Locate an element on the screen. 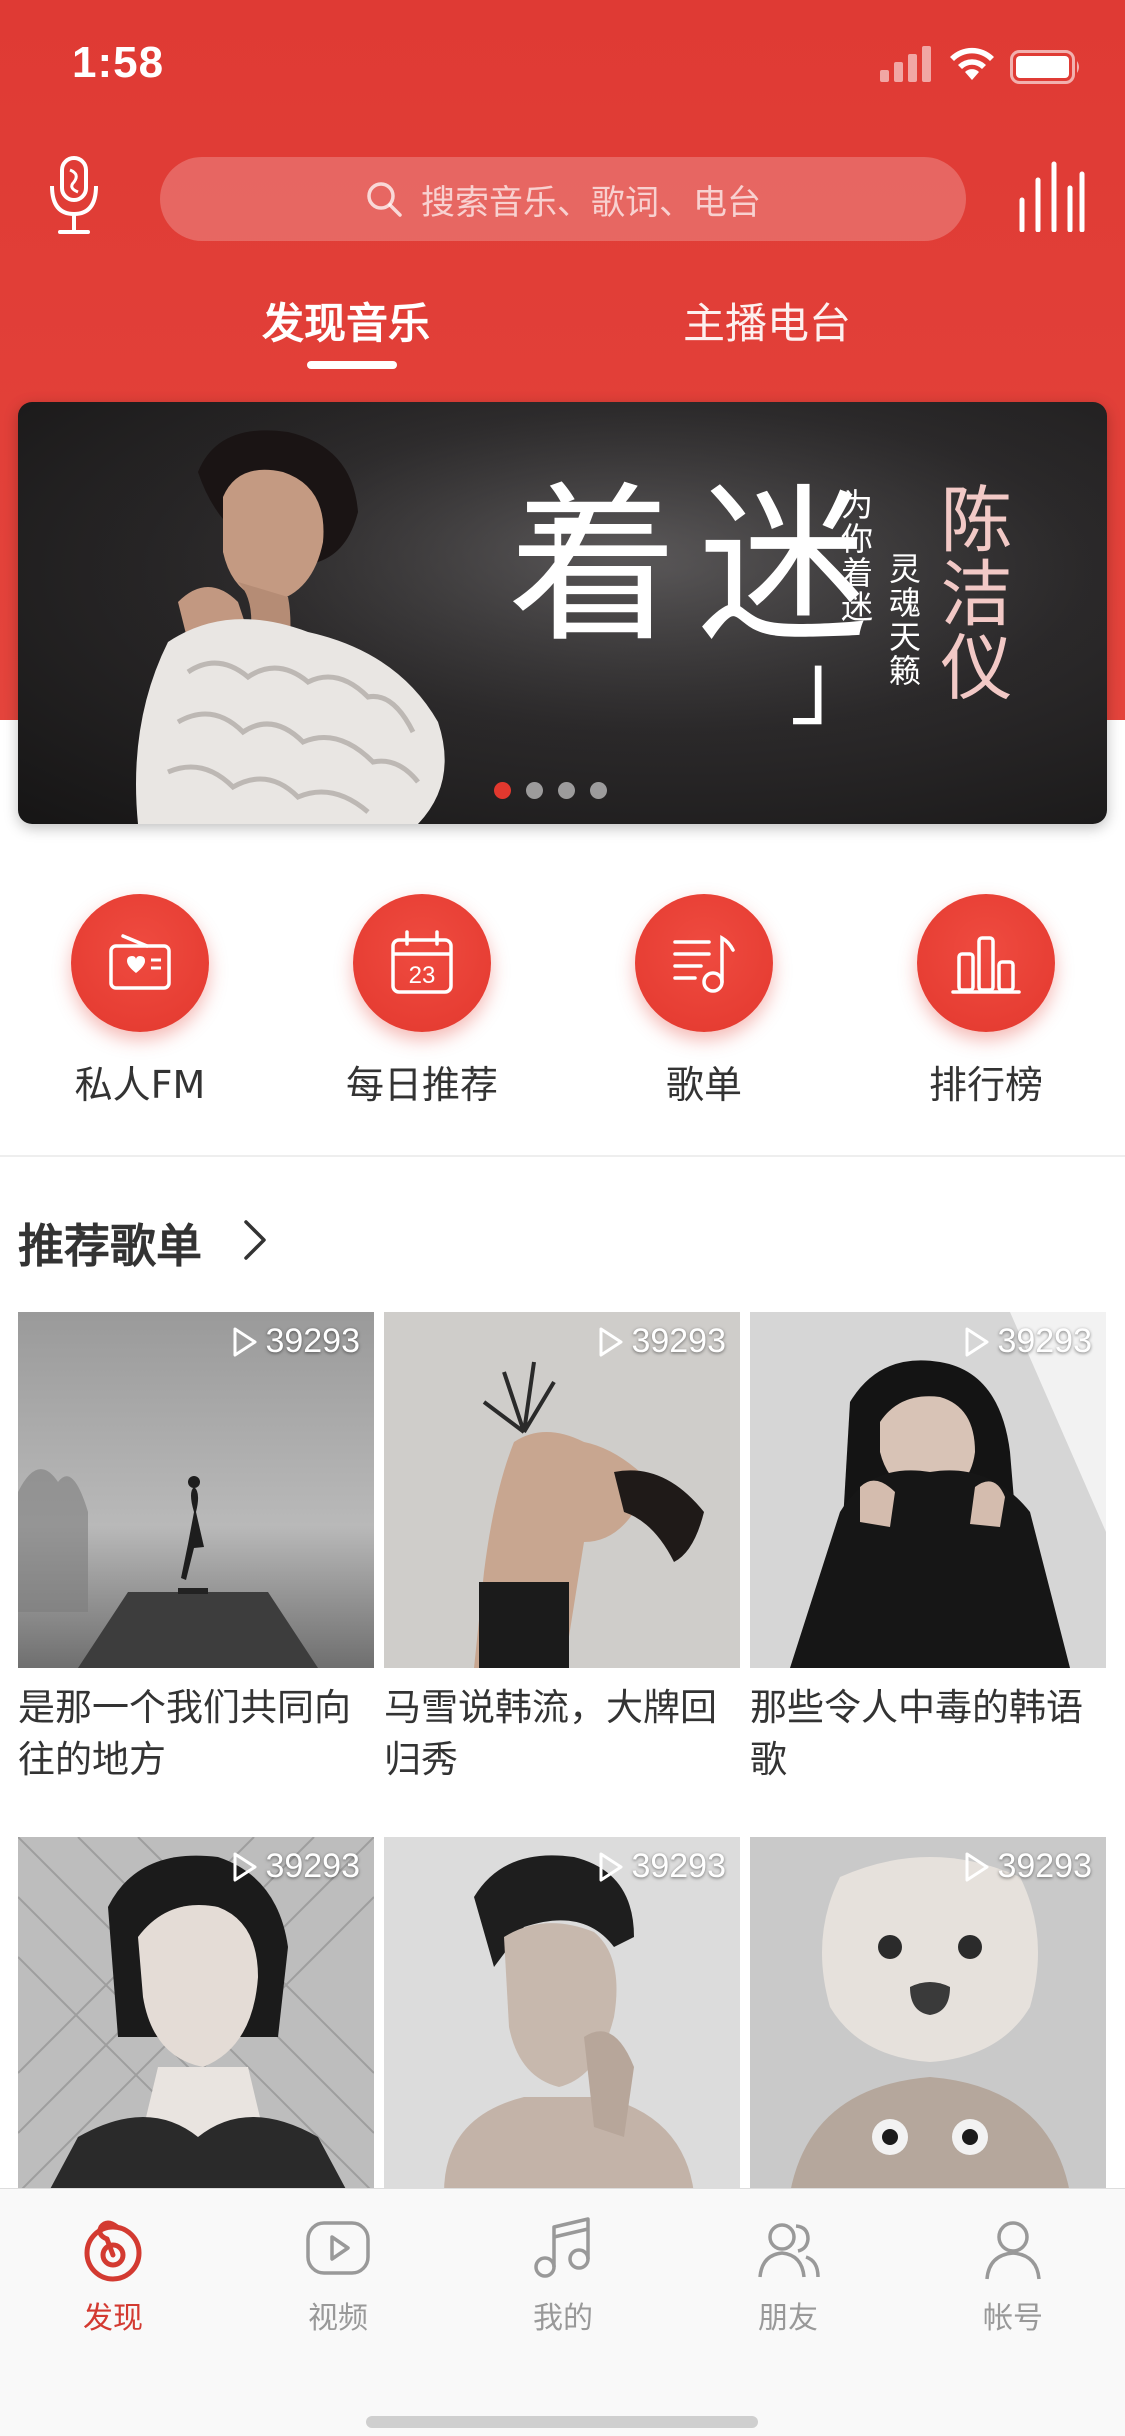  banner-subtitle-1: 为你着迷 is located at coordinates (855, 556).